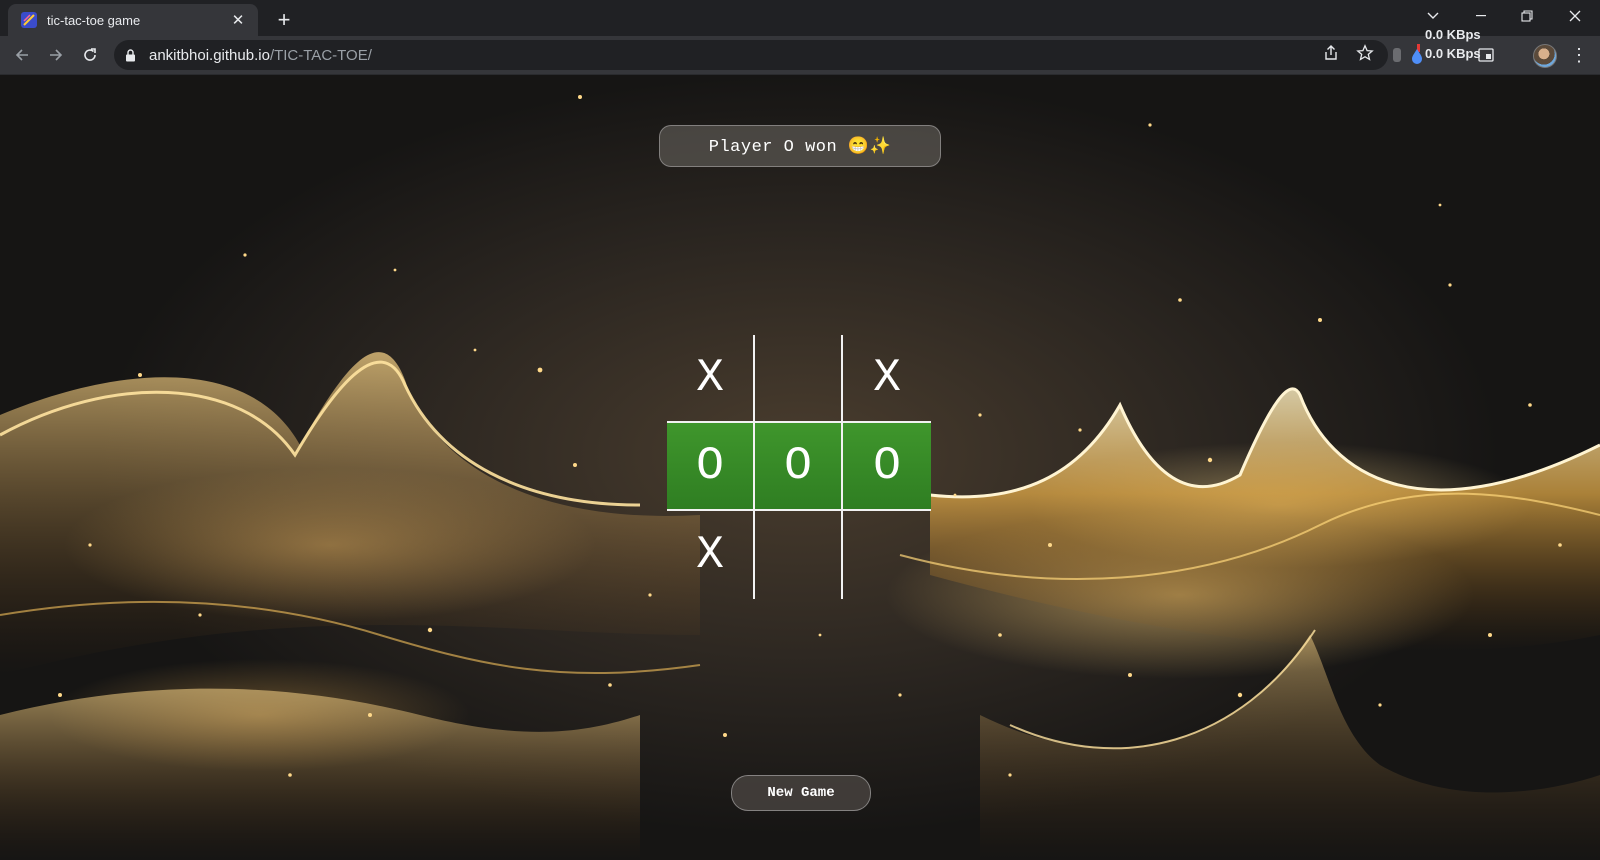 The height and width of the screenshot is (860, 1600). What do you see at coordinates (132, 55) in the screenshot?
I see `lock-icon` at bounding box center [132, 55].